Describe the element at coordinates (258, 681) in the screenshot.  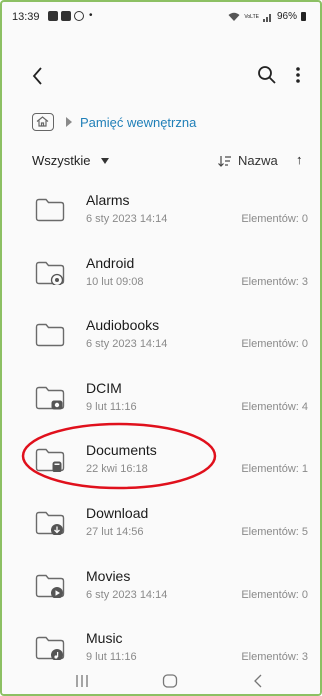
I see `nav-back-icon` at that location.